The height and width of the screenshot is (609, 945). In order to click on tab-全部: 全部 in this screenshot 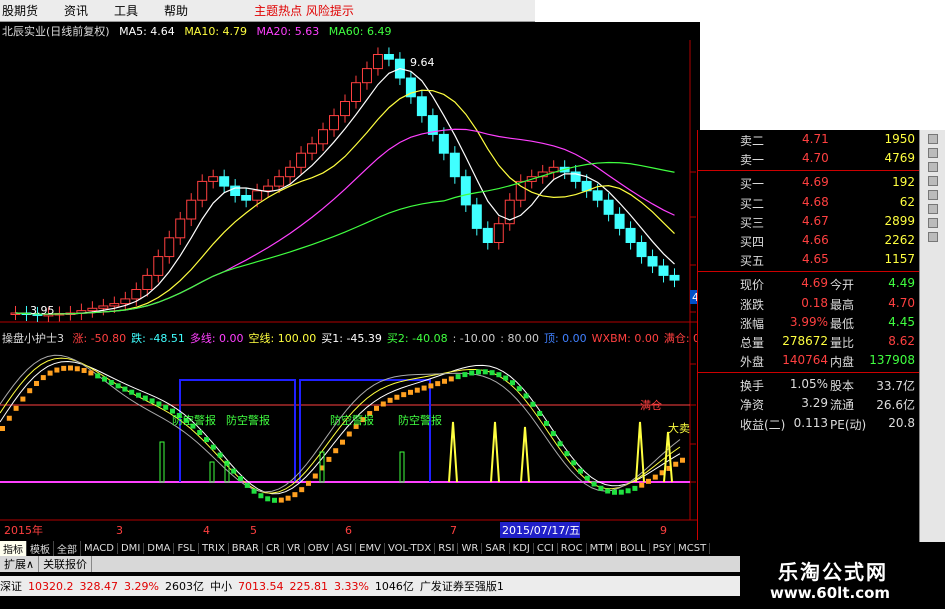, I will do `click(67, 548)`.